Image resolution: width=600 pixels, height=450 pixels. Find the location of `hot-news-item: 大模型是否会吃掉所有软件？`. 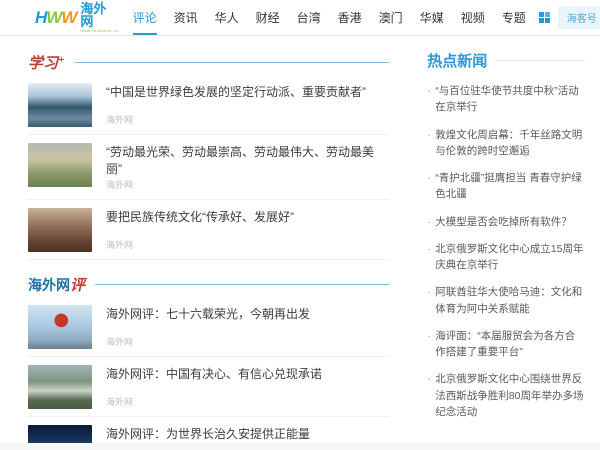

hot-news-item: 大模型是否会吃掉所有软件？ is located at coordinates (506, 222).